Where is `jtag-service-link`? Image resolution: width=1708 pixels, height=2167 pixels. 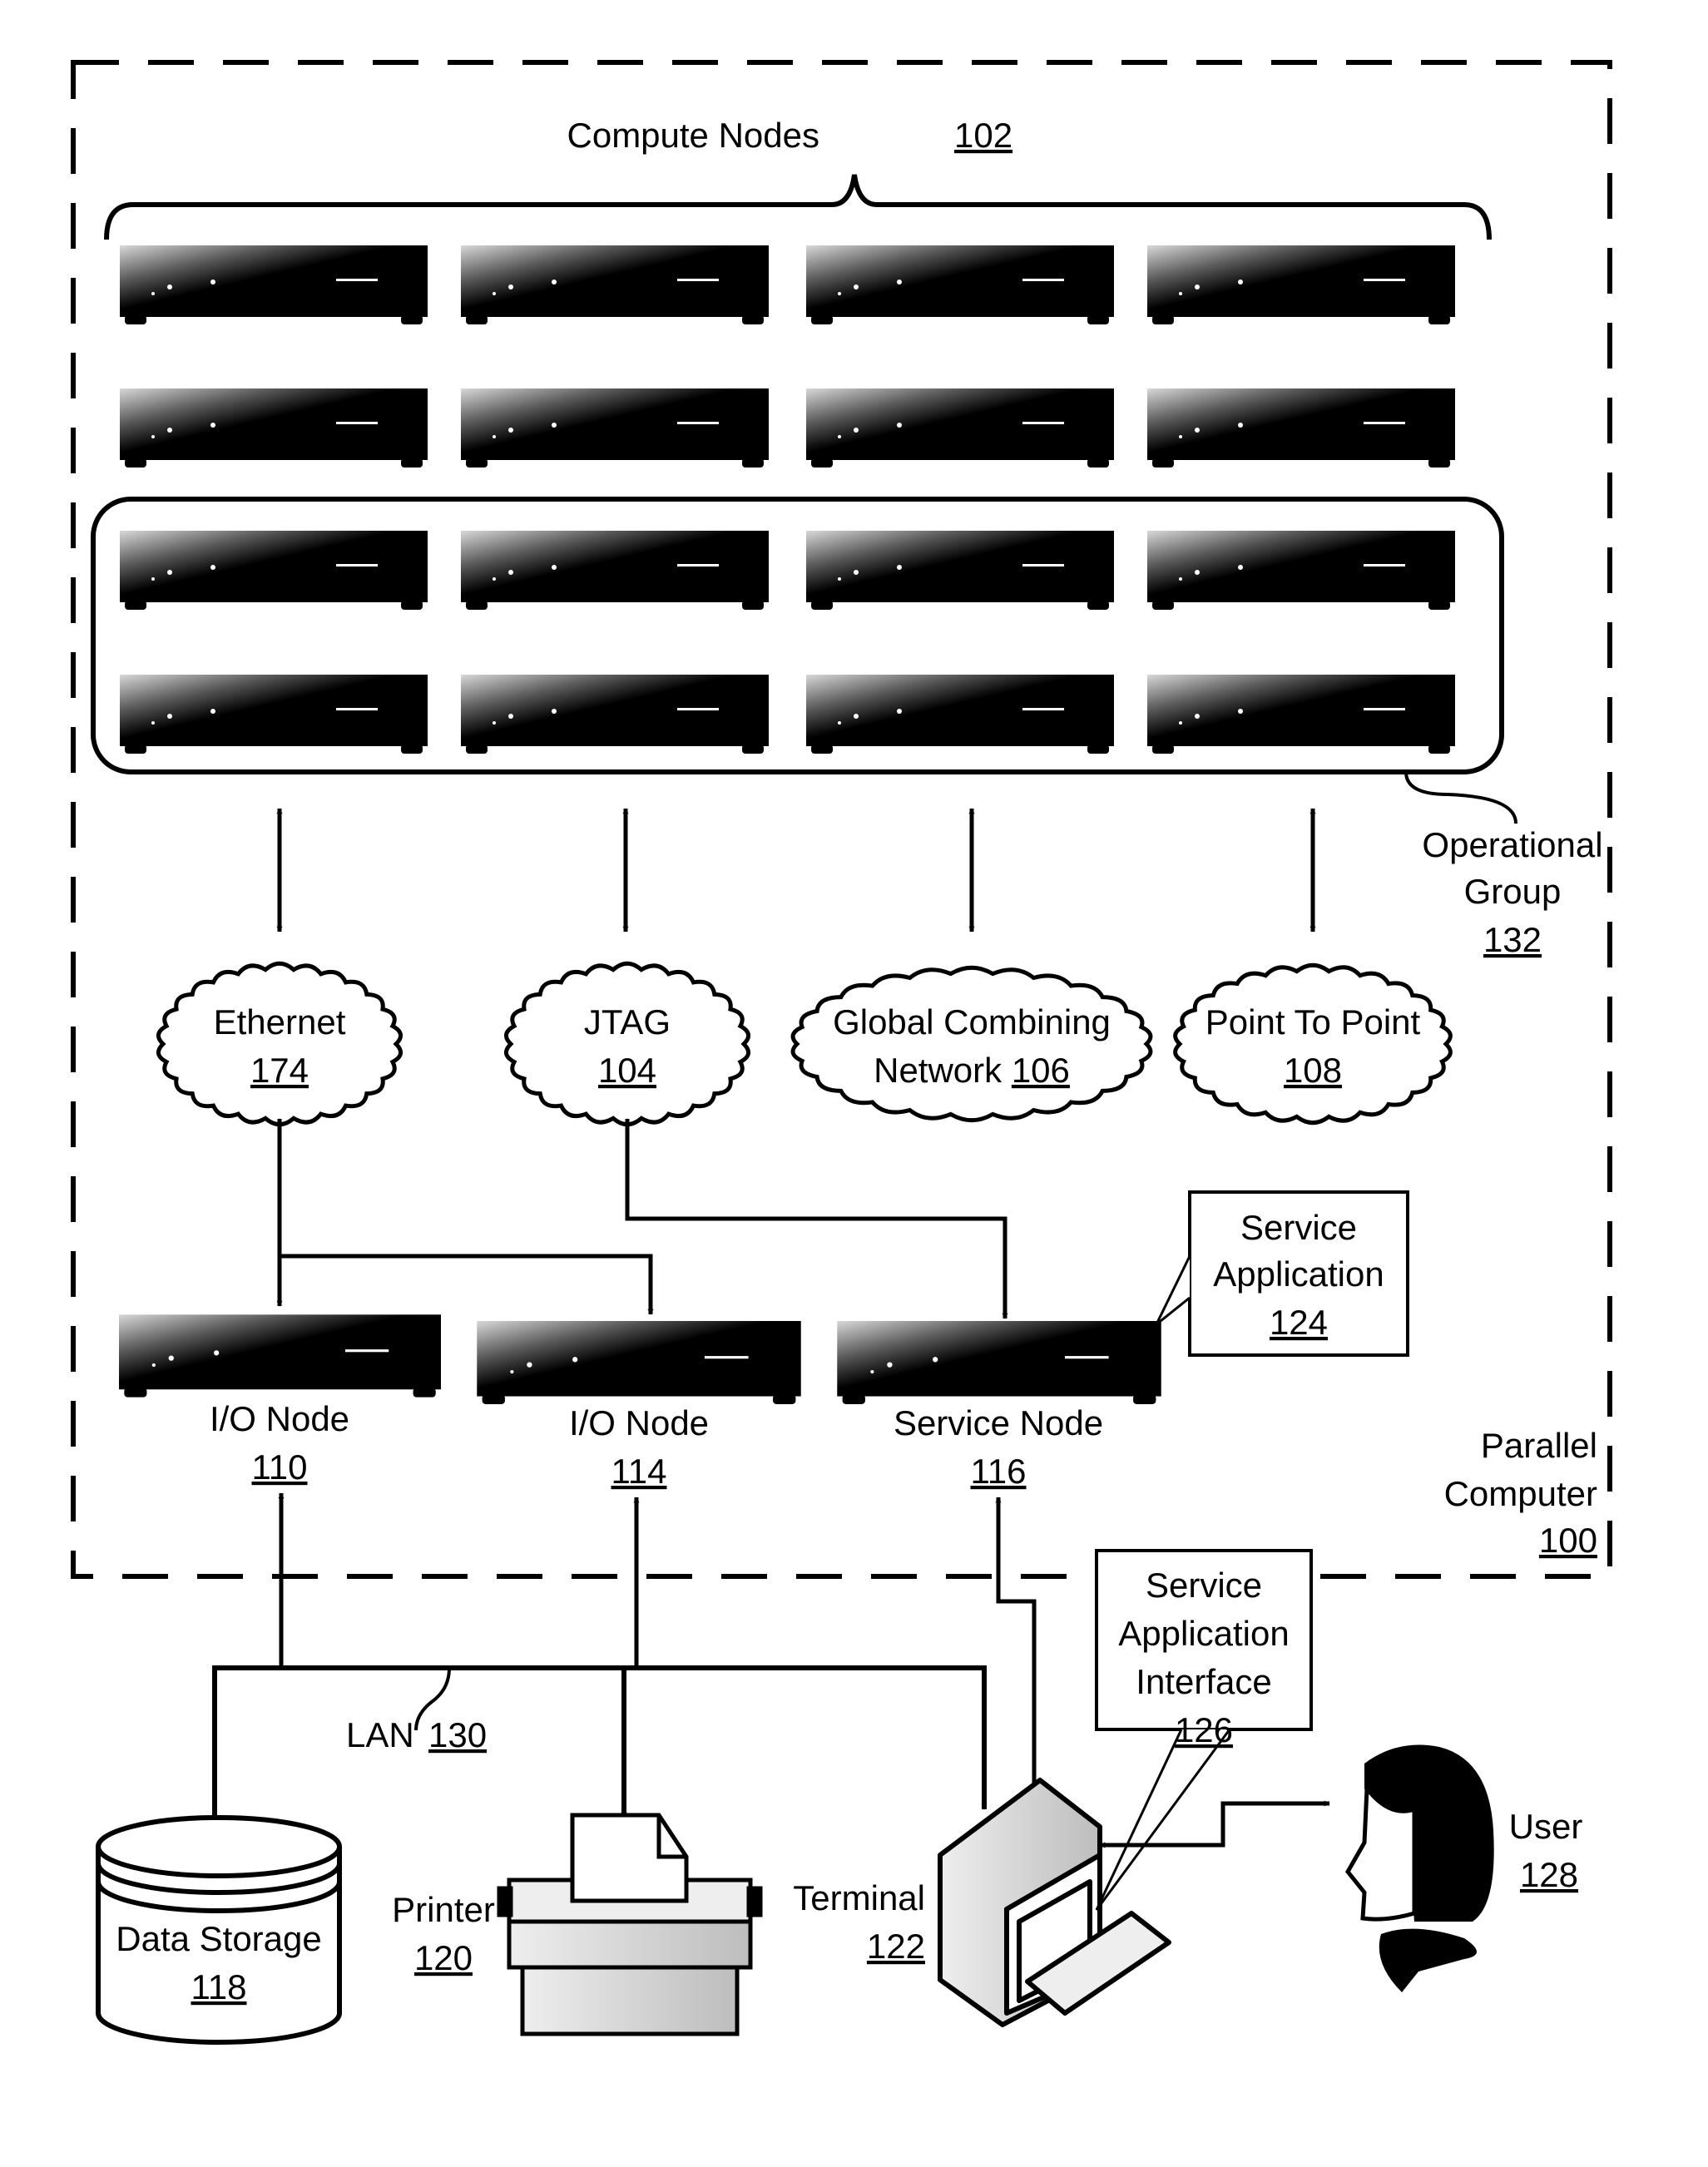 jtag-service-link is located at coordinates (816, 1218).